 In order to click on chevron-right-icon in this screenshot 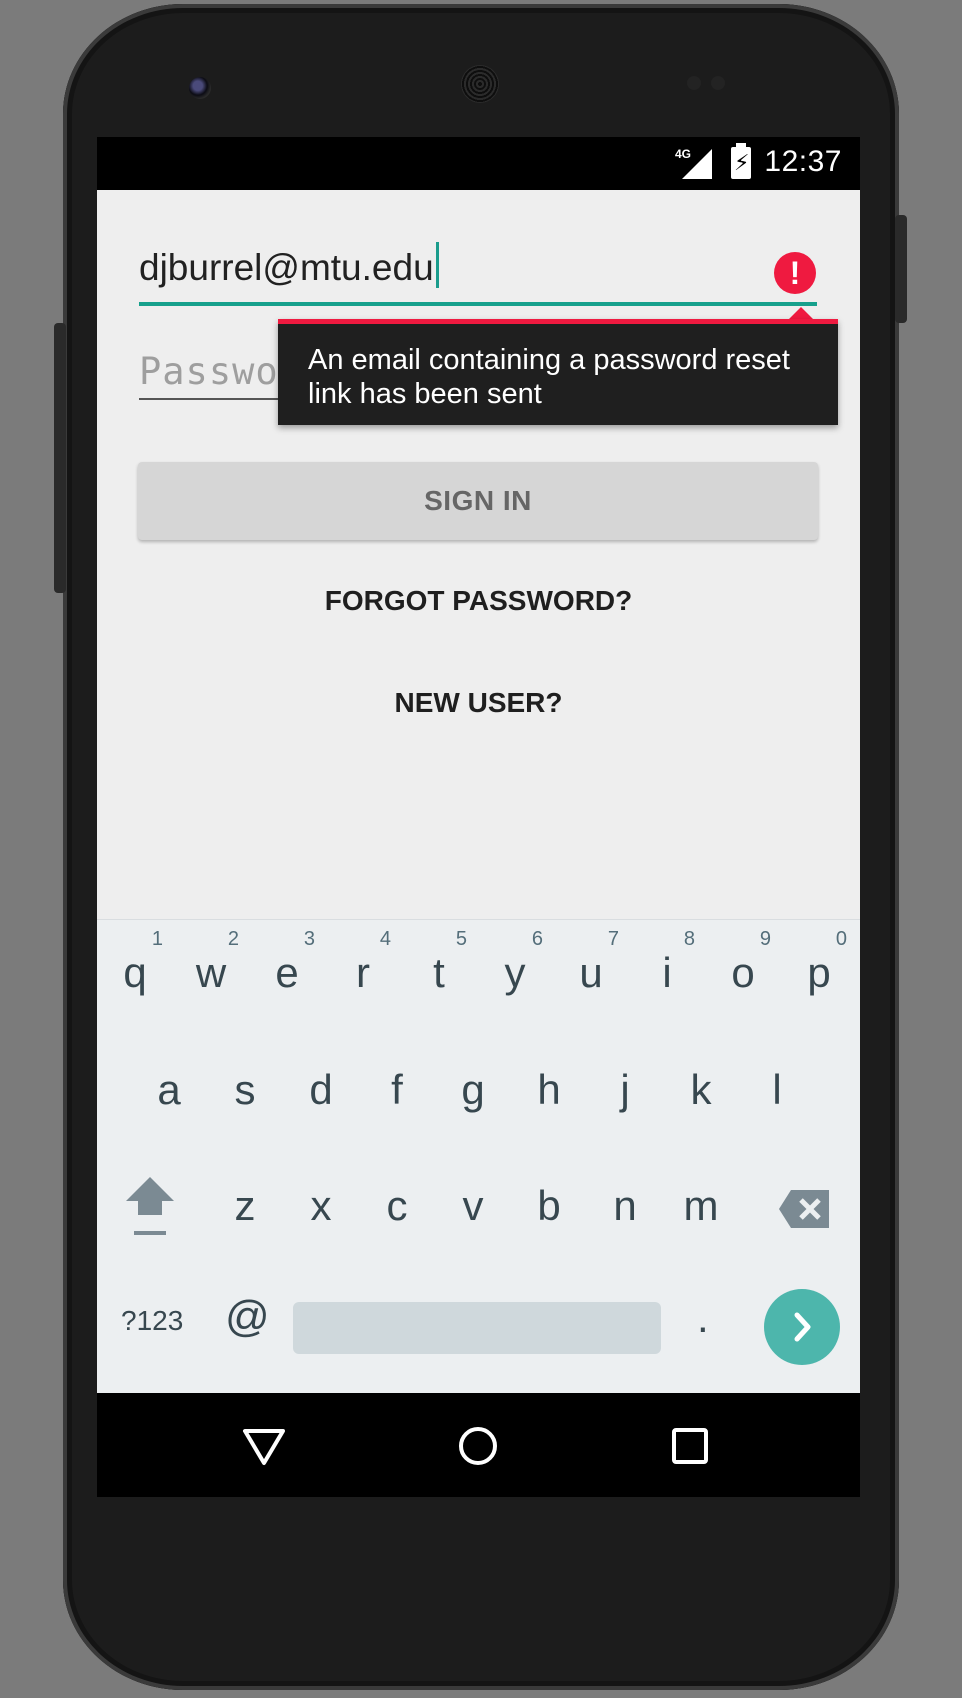, I will do `click(802, 1327)`.